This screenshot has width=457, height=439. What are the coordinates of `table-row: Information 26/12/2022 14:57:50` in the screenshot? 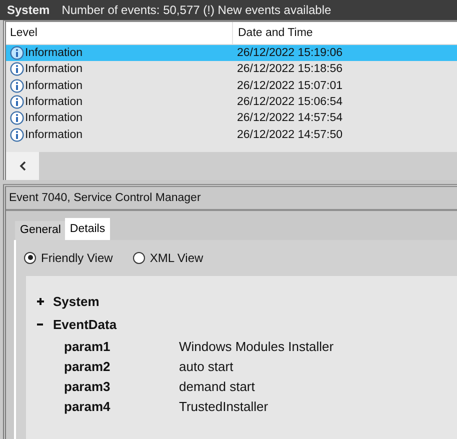 It's located at (231, 134).